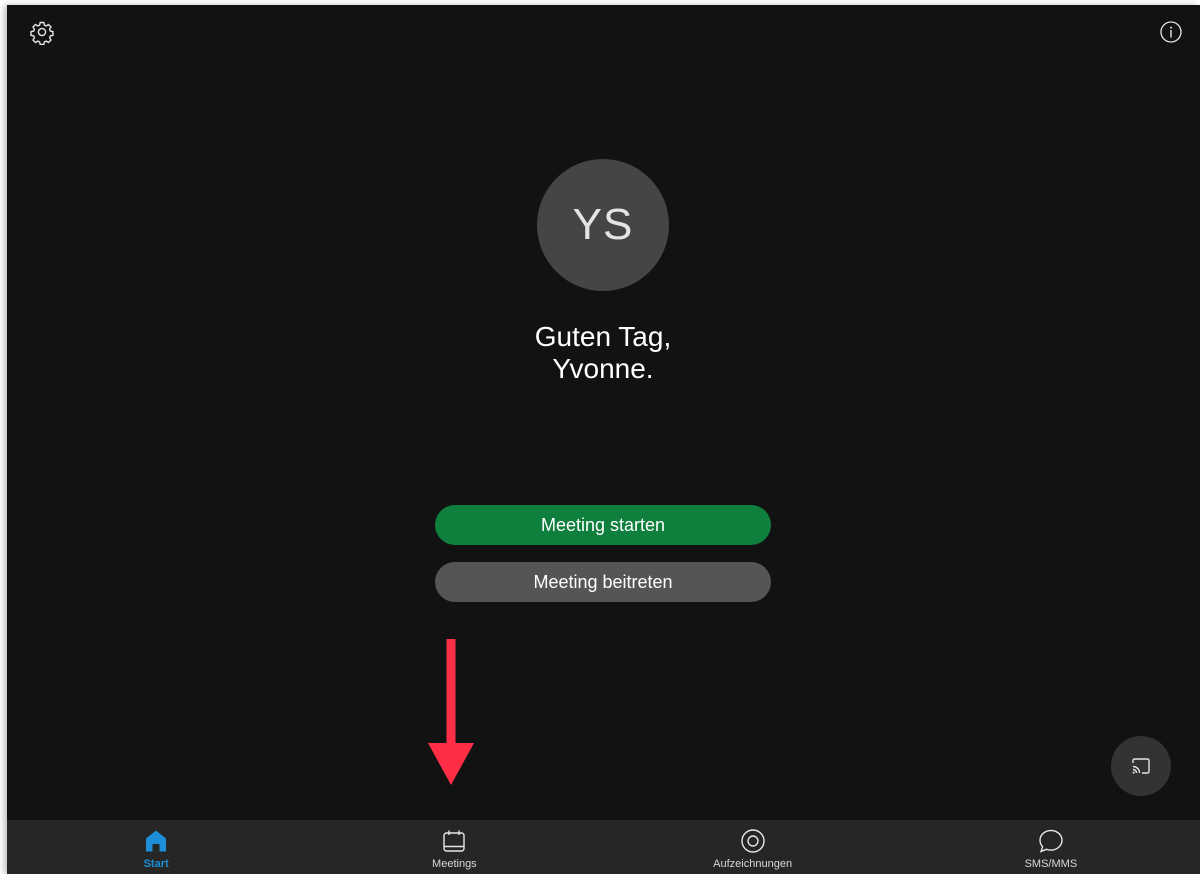  I want to click on gear-icon, so click(42, 32).